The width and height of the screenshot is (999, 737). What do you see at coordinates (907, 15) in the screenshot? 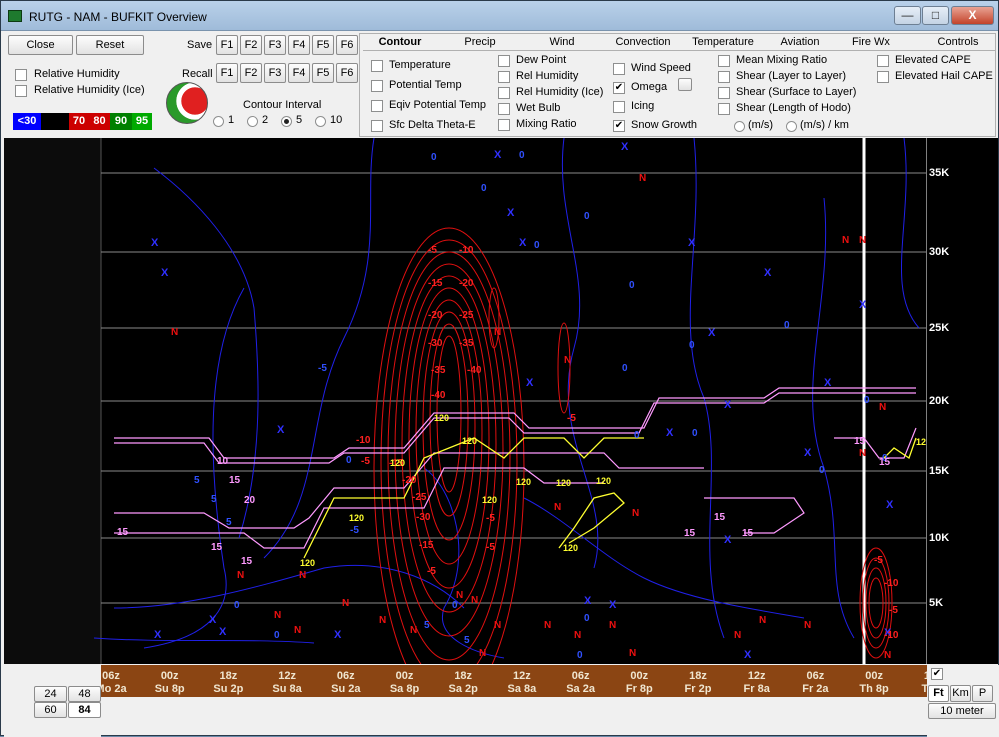
I see `minimize-button: —` at bounding box center [907, 15].